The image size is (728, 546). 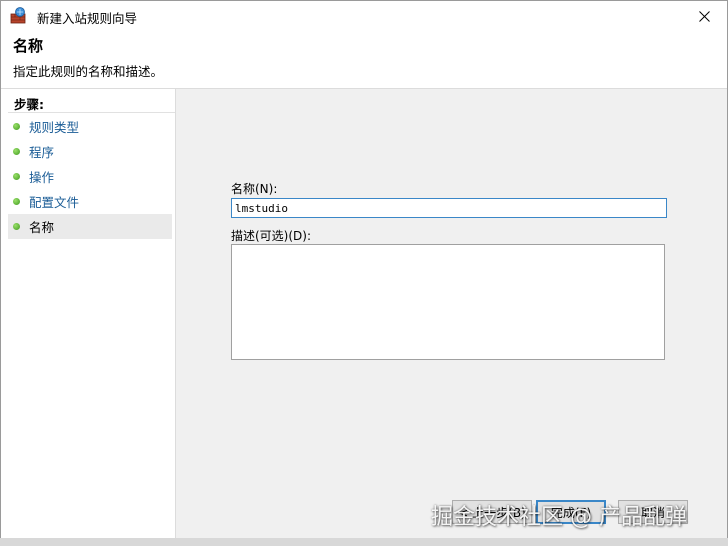 I want to click on description-input, so click(x=448, y=302).